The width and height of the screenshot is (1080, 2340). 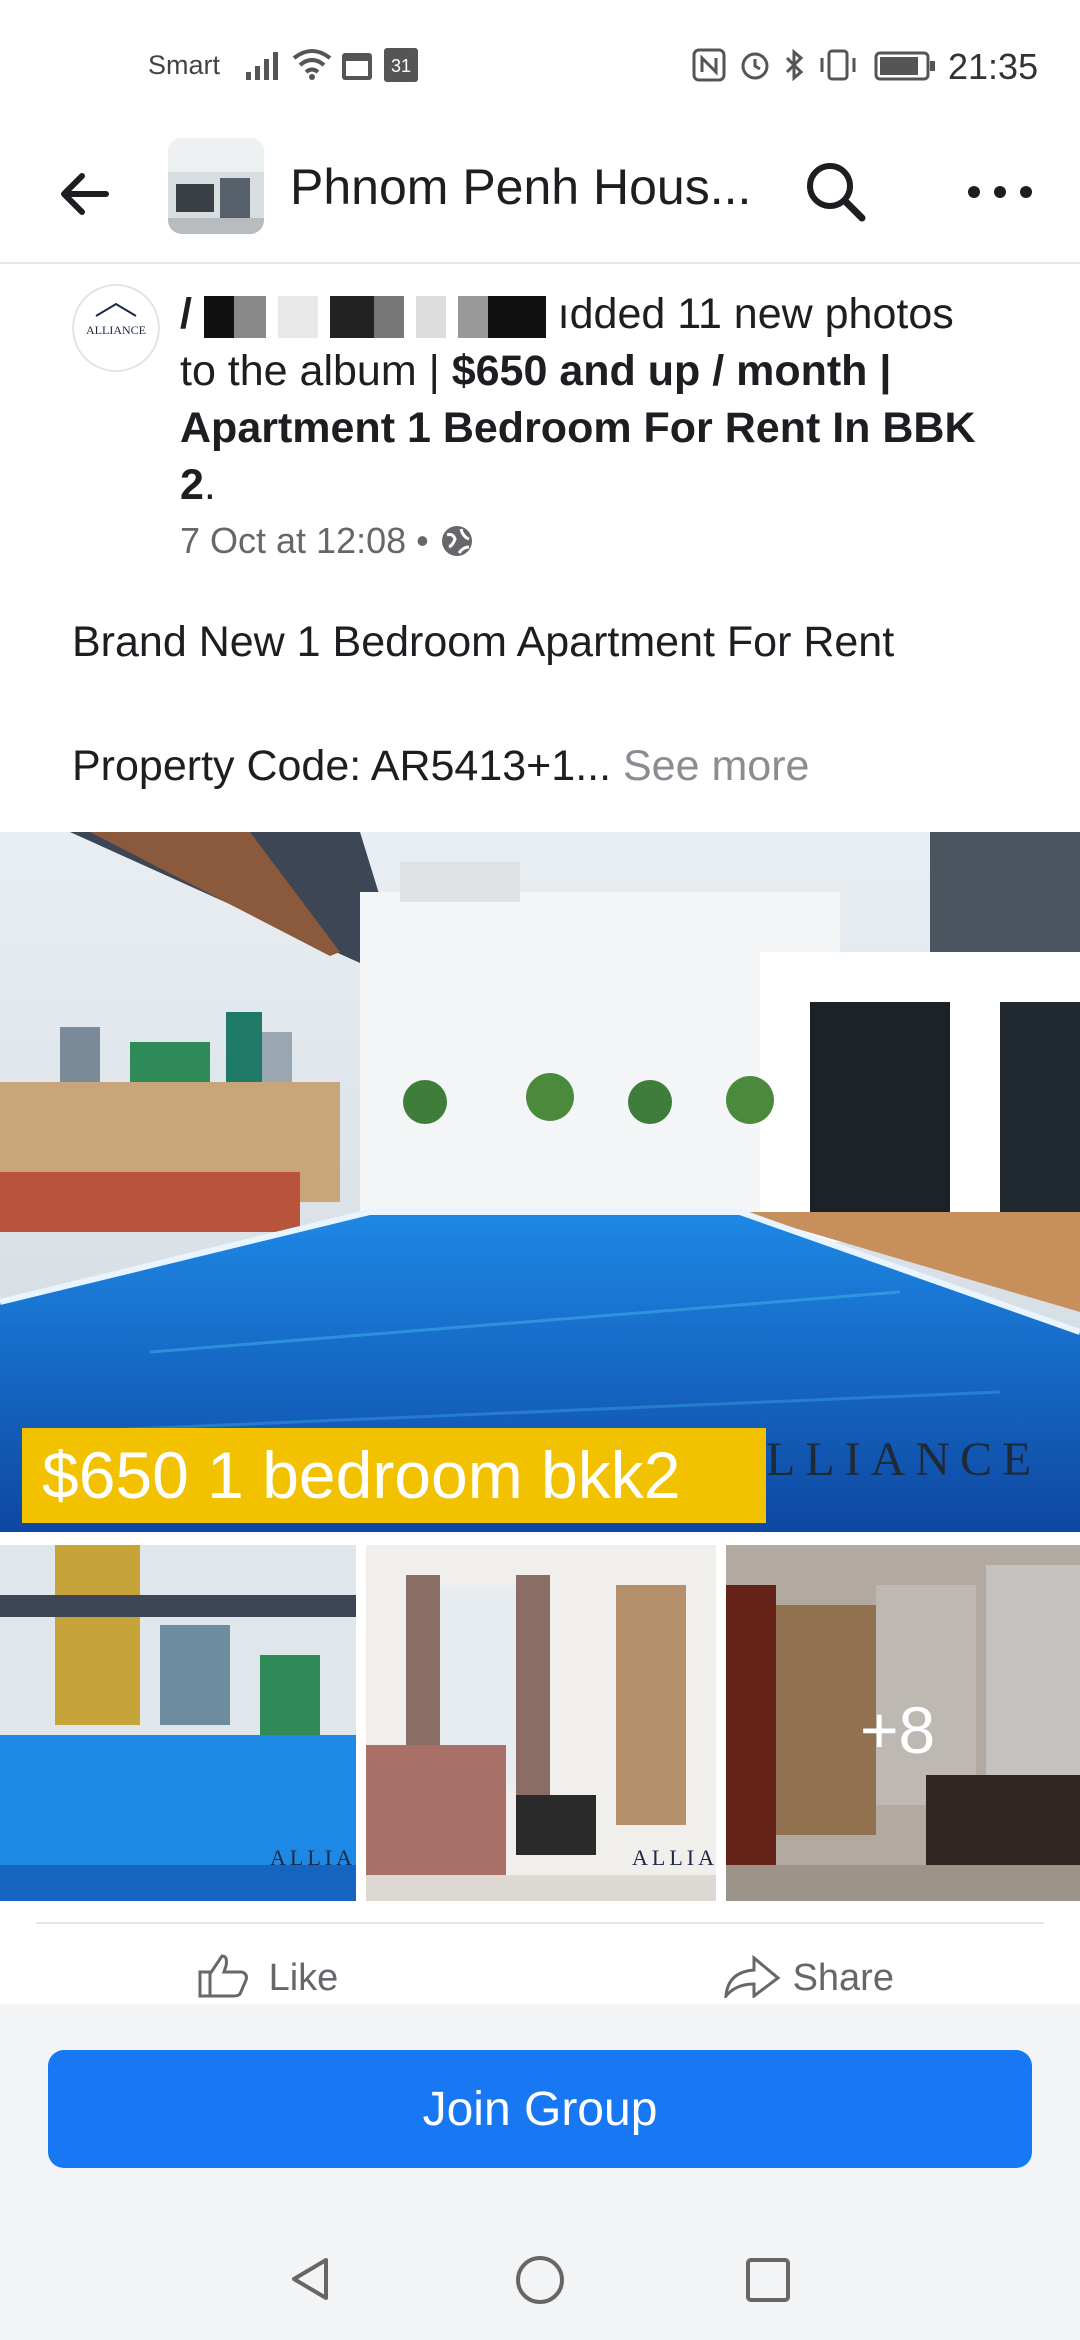 What do you see at coordinates (303, 1978) in the screenshot?
I see `like-label: Like` at bounding box center [303, 1978].